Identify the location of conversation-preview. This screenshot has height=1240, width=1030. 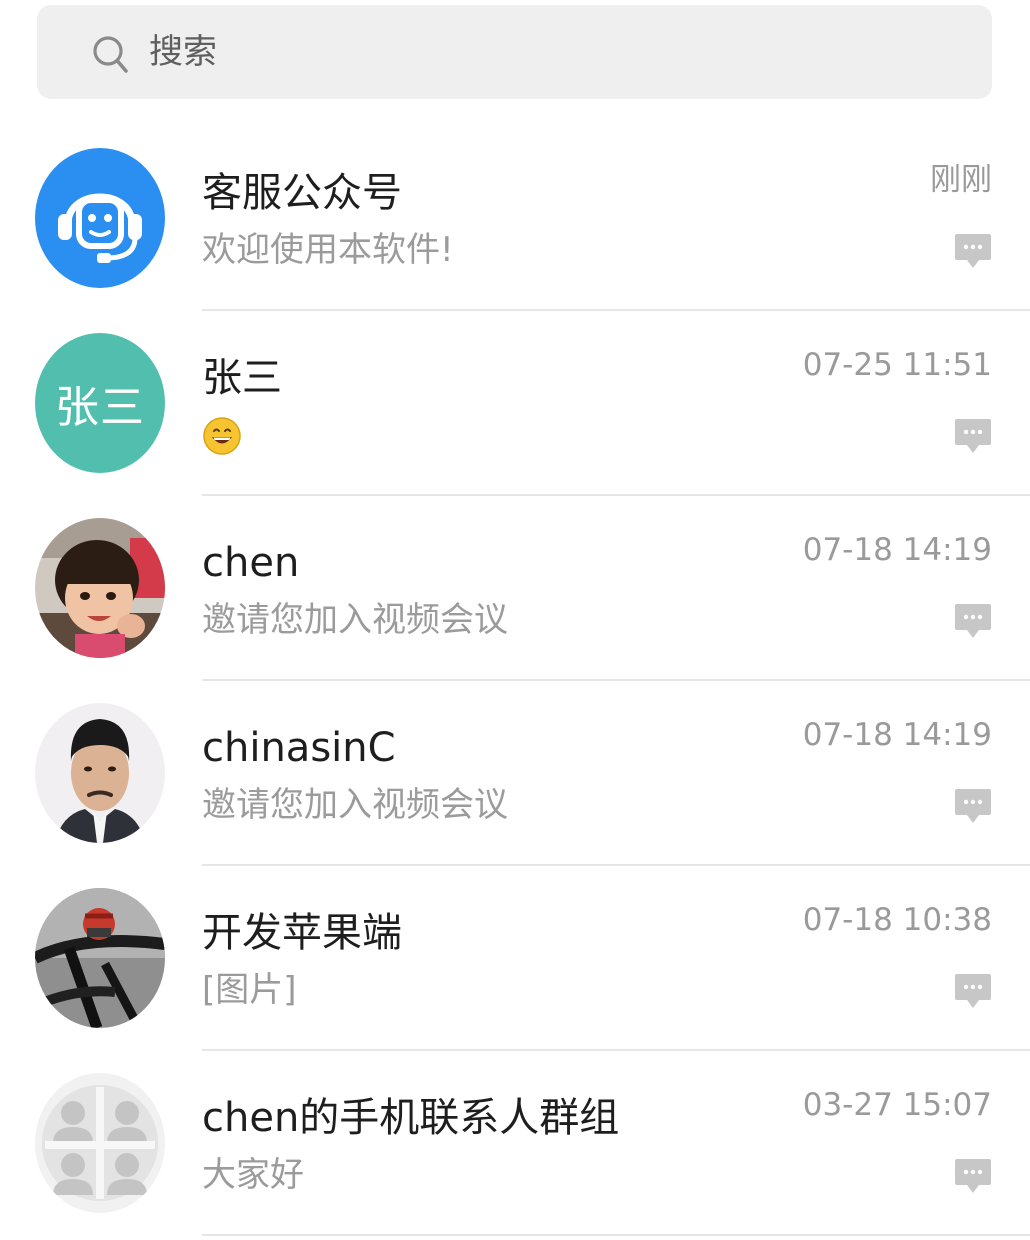
(222, 435).